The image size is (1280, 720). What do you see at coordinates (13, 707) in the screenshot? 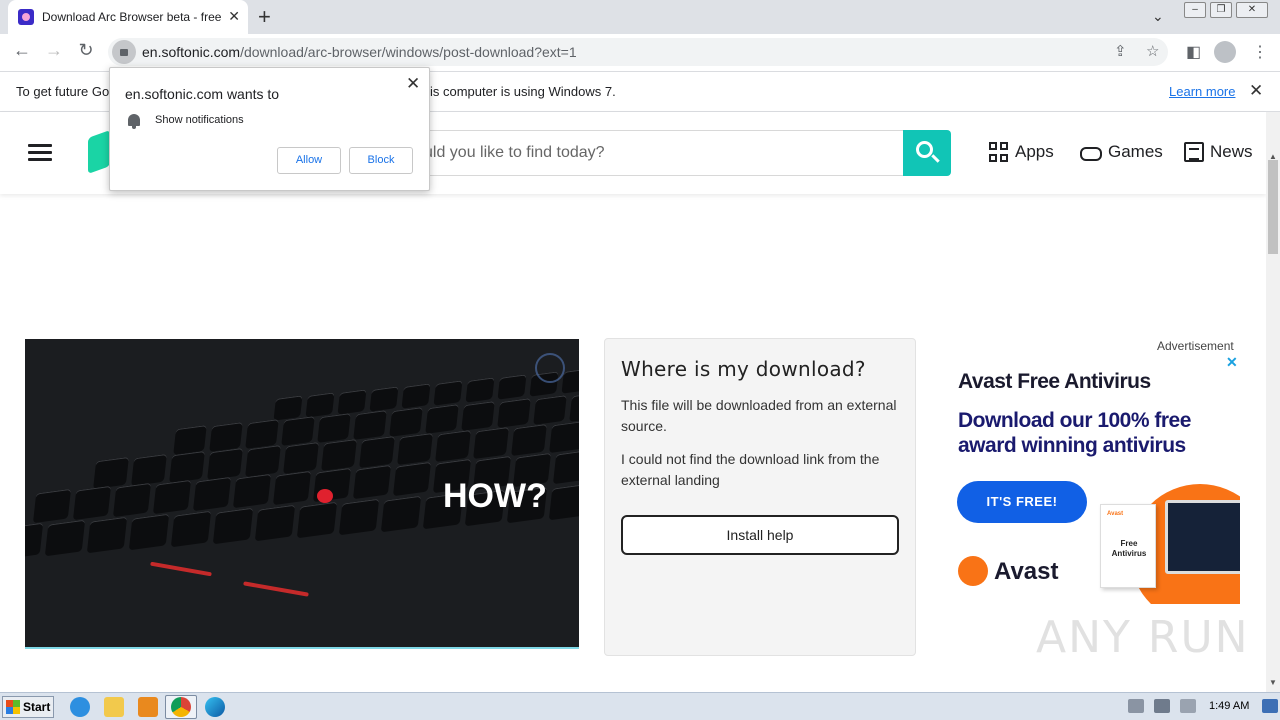
I see `windows-logo-icon` at bounding box center [13, 707].